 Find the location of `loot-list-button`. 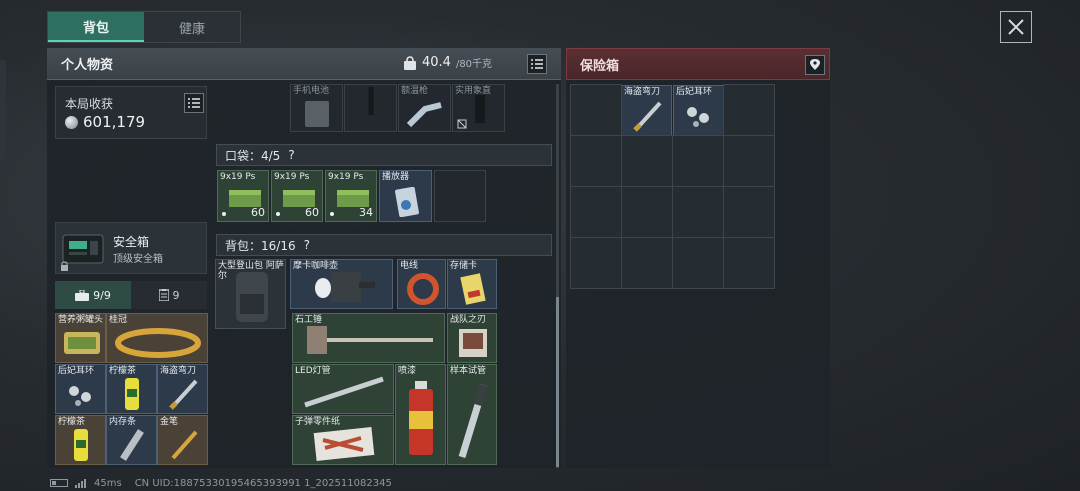

loot-list-button is located at coordinates (194, 103).